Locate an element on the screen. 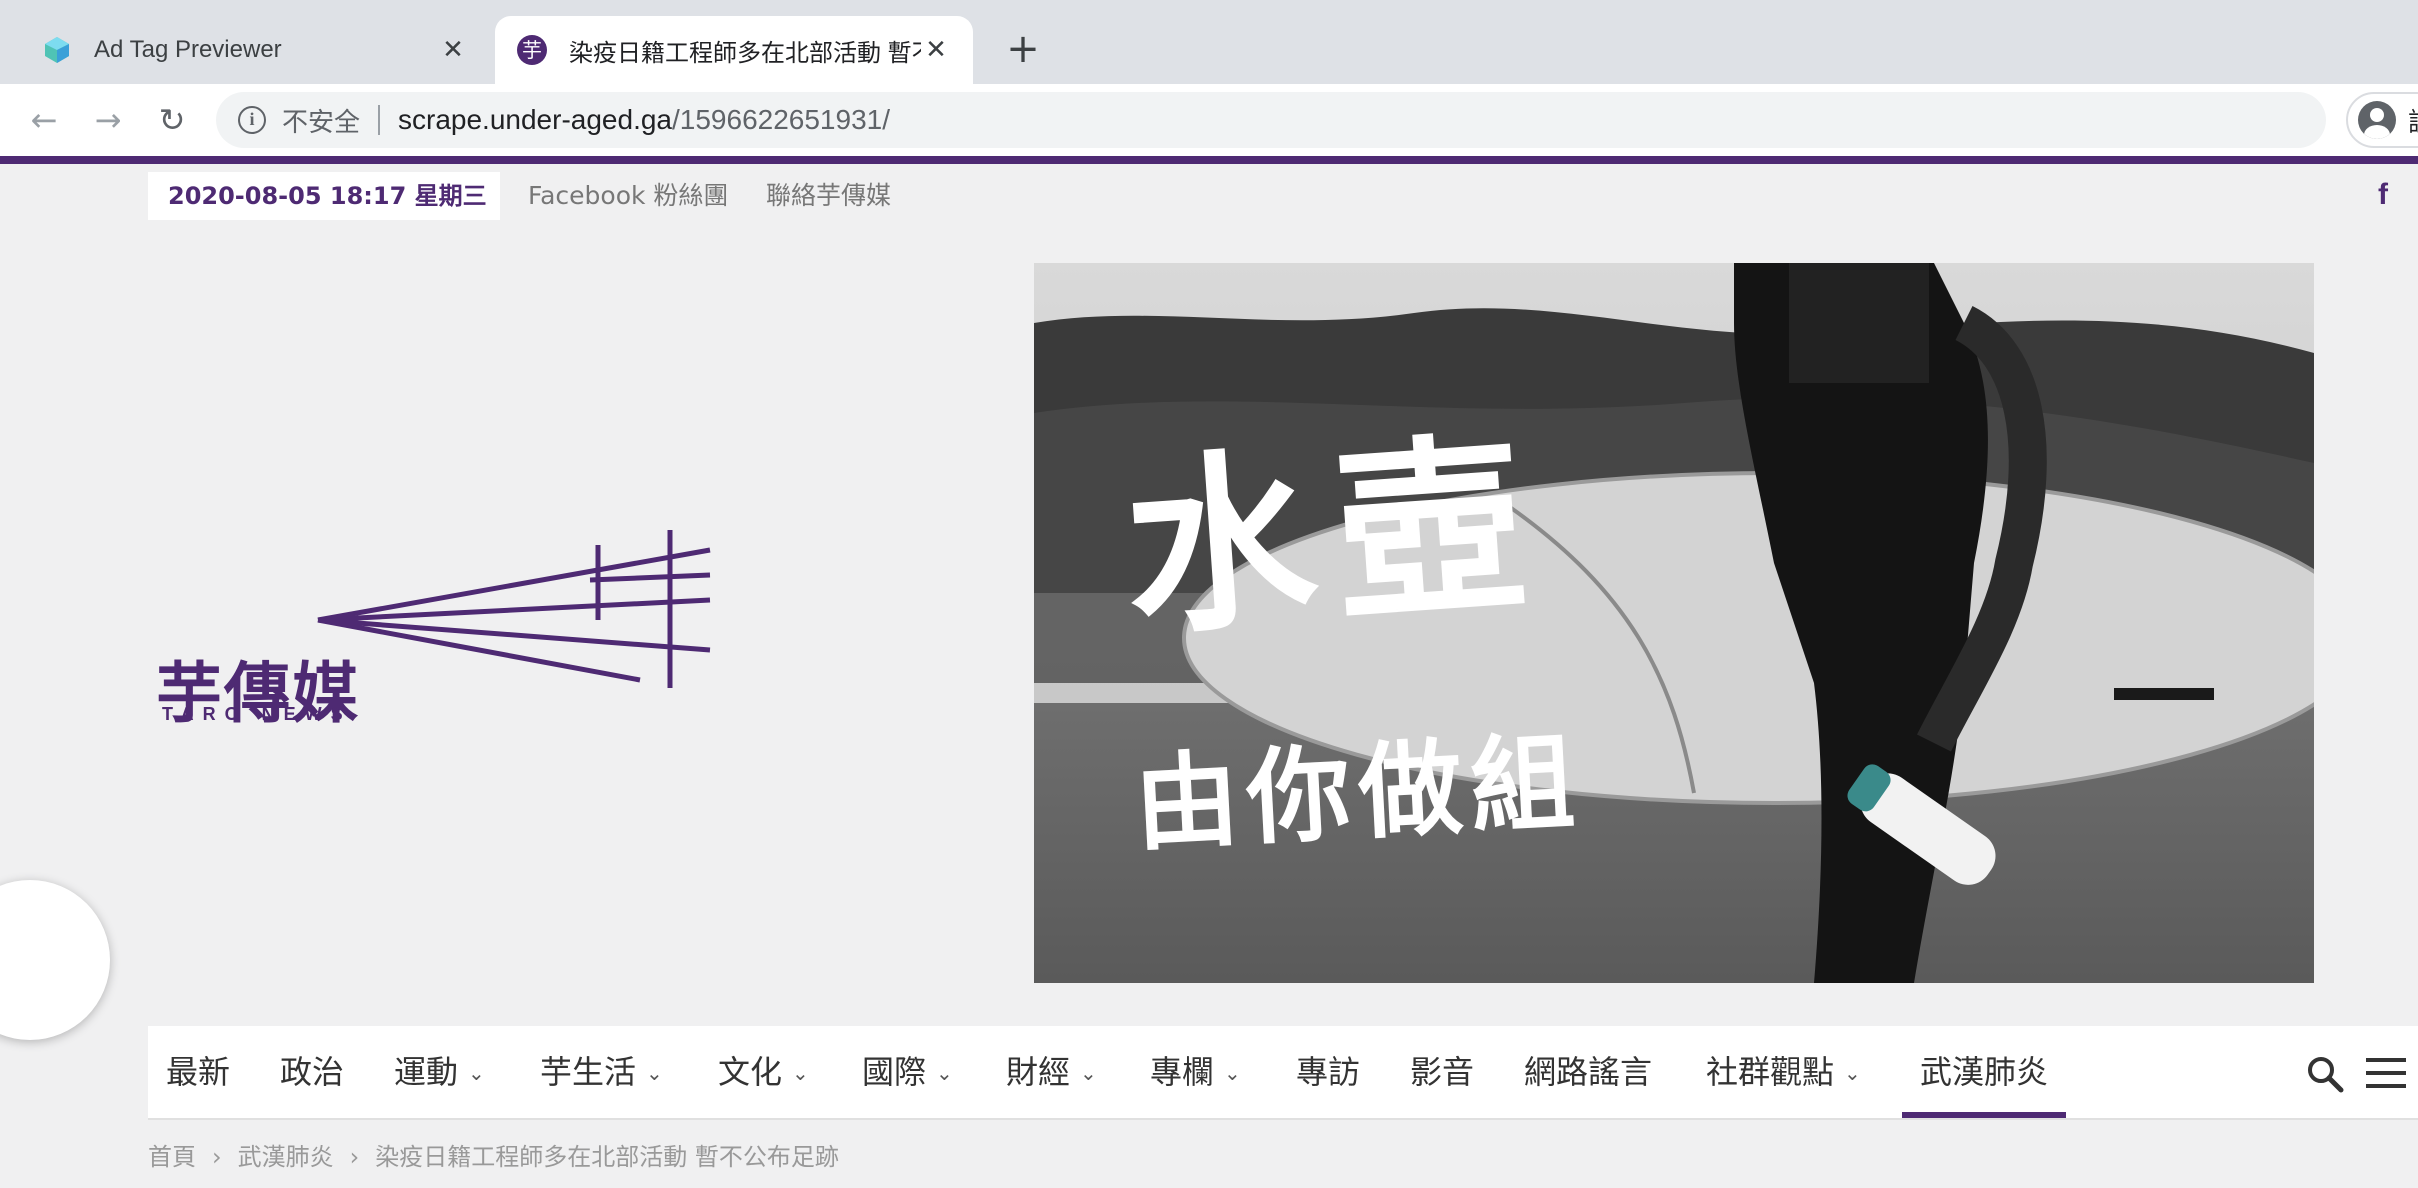  breadcrumb: 首頁 › 武漢肺炎 › 染疫日籍工程師多在北部活動 暫不公布足跡 is located at coordinates (493, 1157).